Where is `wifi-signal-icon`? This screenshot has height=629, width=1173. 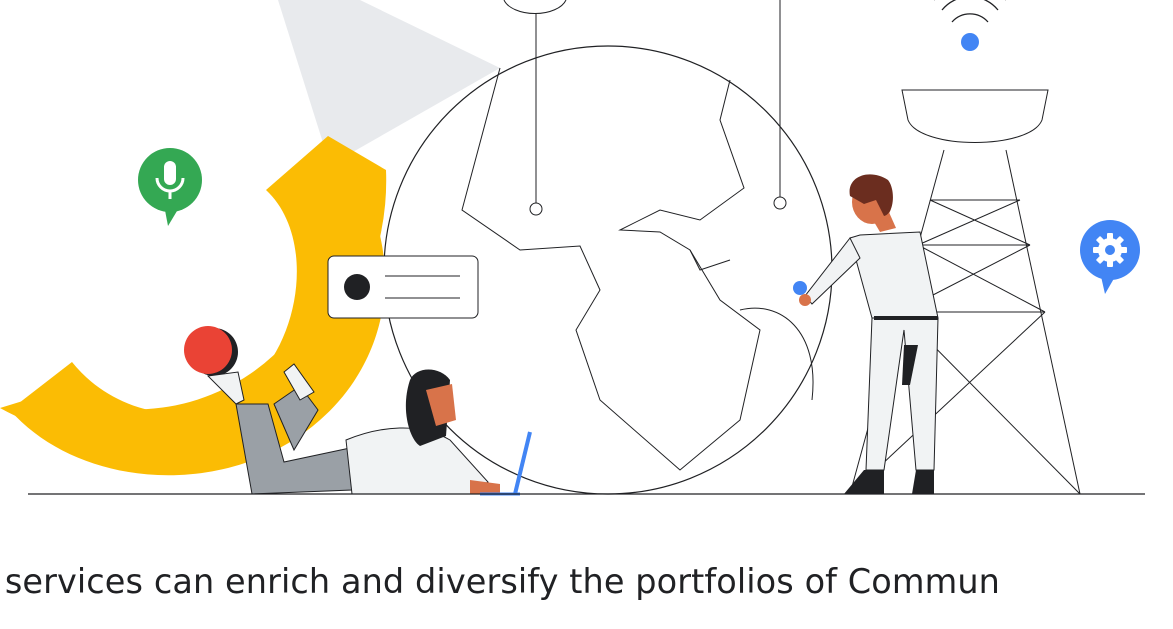
wifi-signal-icon is located at coordinates (970, 25).